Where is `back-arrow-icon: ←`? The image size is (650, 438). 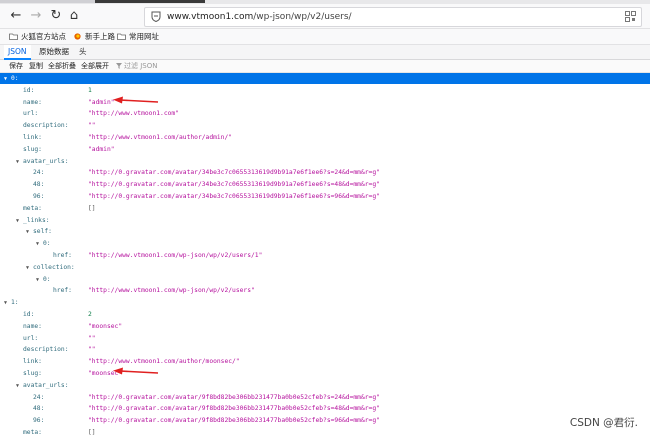
back-arrow-icon: ← is located at coordinates (16, 16).